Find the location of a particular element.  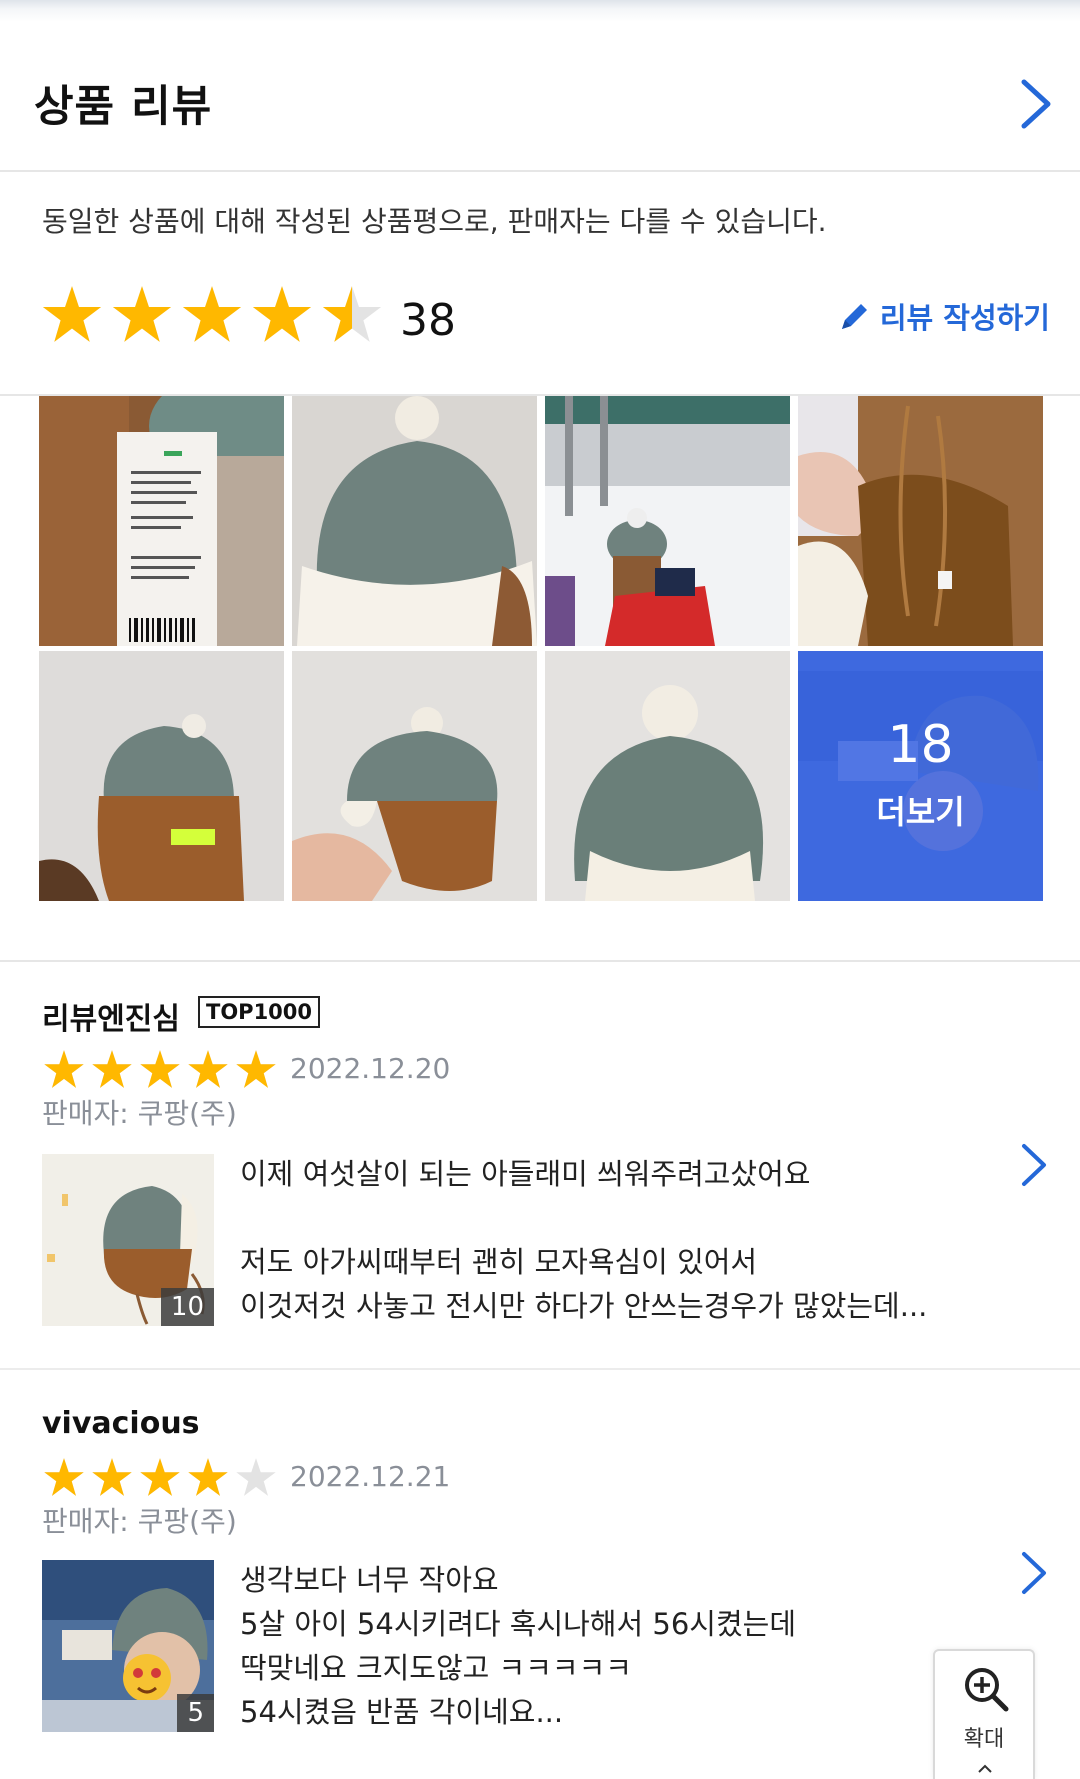

review-notice: 동일한 상품에 대해 작성된 상품평으로, 판매자는 다를 수 있습니다. is located at coordinates (434, 221).